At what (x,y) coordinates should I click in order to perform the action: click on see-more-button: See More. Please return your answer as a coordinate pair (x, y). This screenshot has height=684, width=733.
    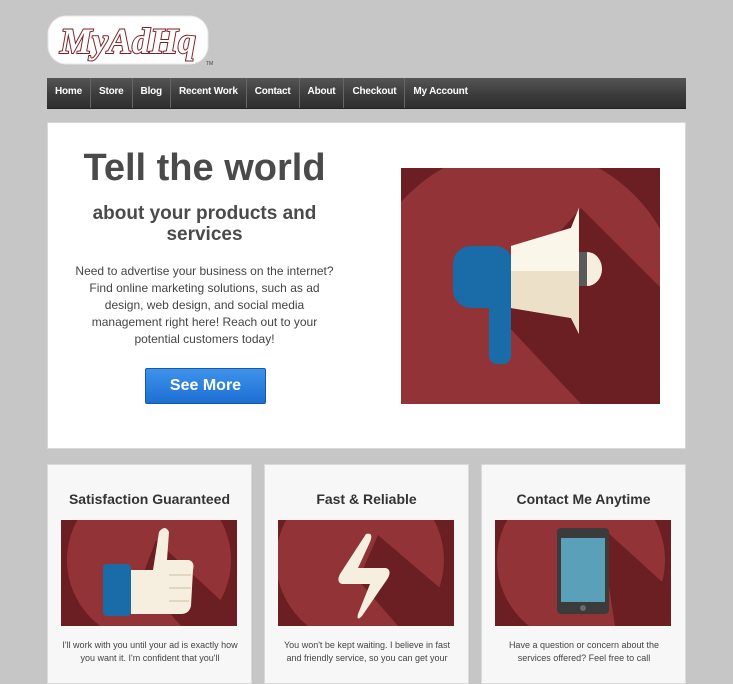
    Looking at the image, I should click on (205, 386).